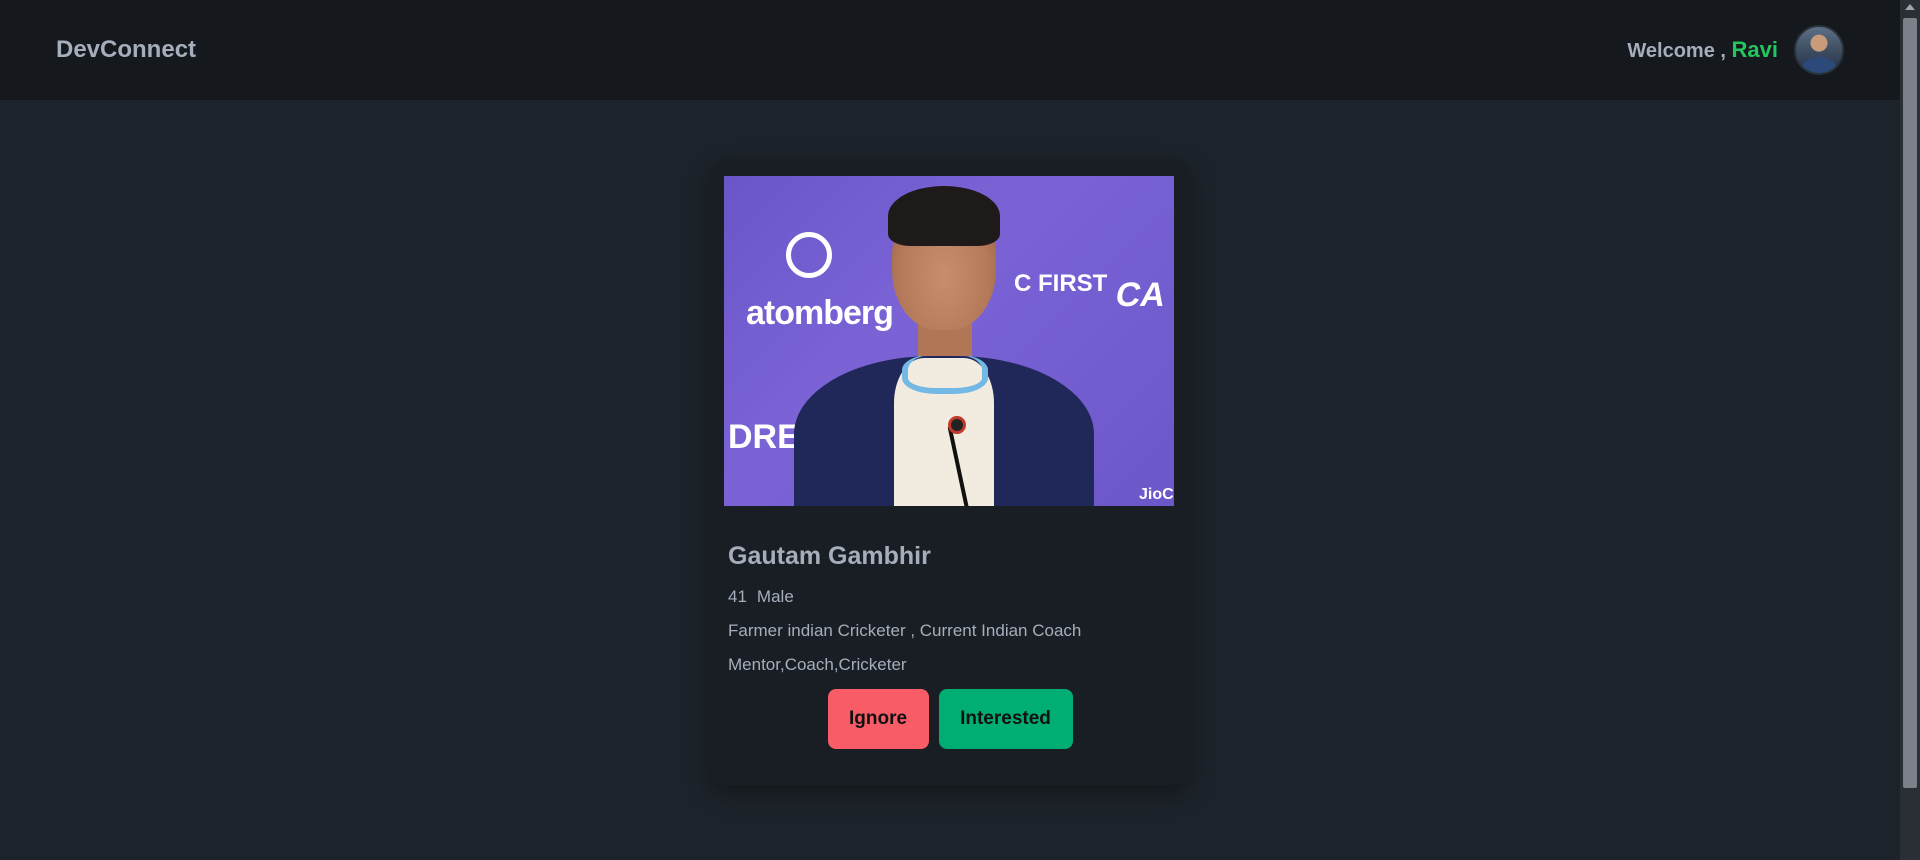 The image size is (1920, 860). I want to click on scrollbar-thumb, so click(1910, 403).